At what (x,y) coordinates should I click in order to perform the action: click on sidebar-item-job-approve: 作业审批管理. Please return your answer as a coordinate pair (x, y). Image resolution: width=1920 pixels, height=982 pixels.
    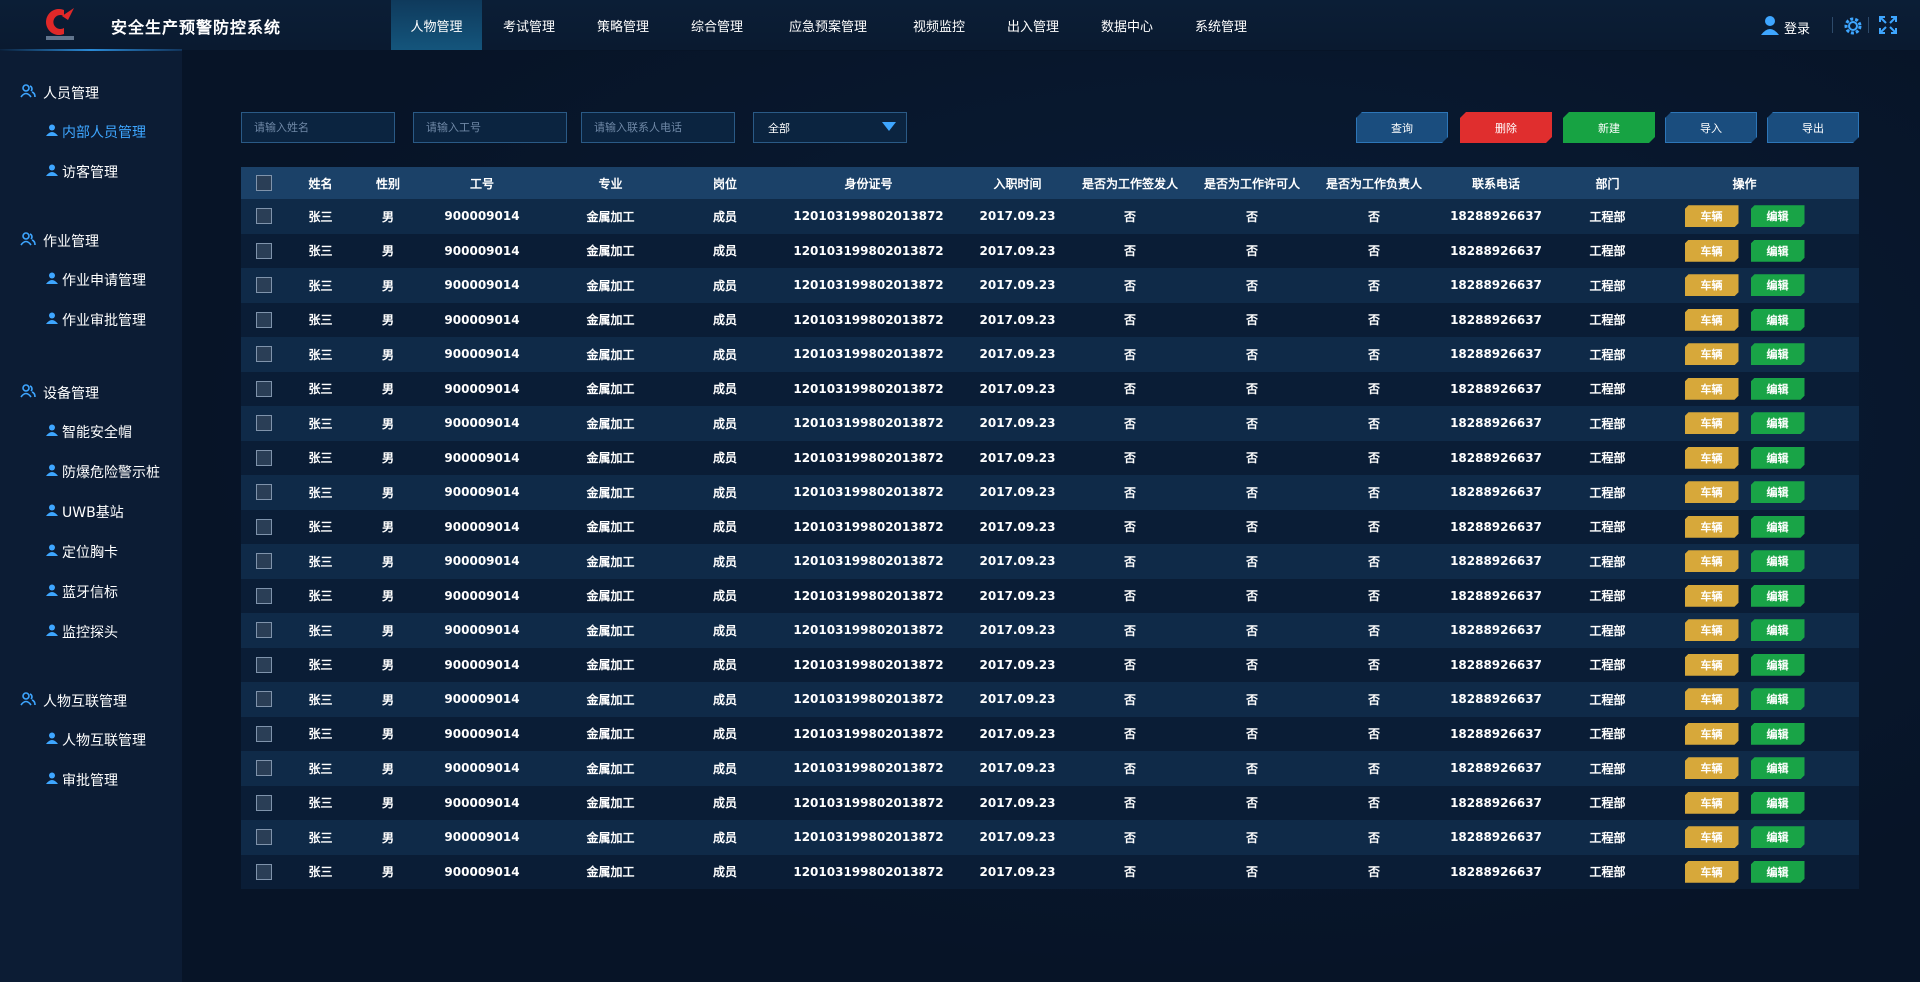
    Looking at the image, I should click on (91, 320).